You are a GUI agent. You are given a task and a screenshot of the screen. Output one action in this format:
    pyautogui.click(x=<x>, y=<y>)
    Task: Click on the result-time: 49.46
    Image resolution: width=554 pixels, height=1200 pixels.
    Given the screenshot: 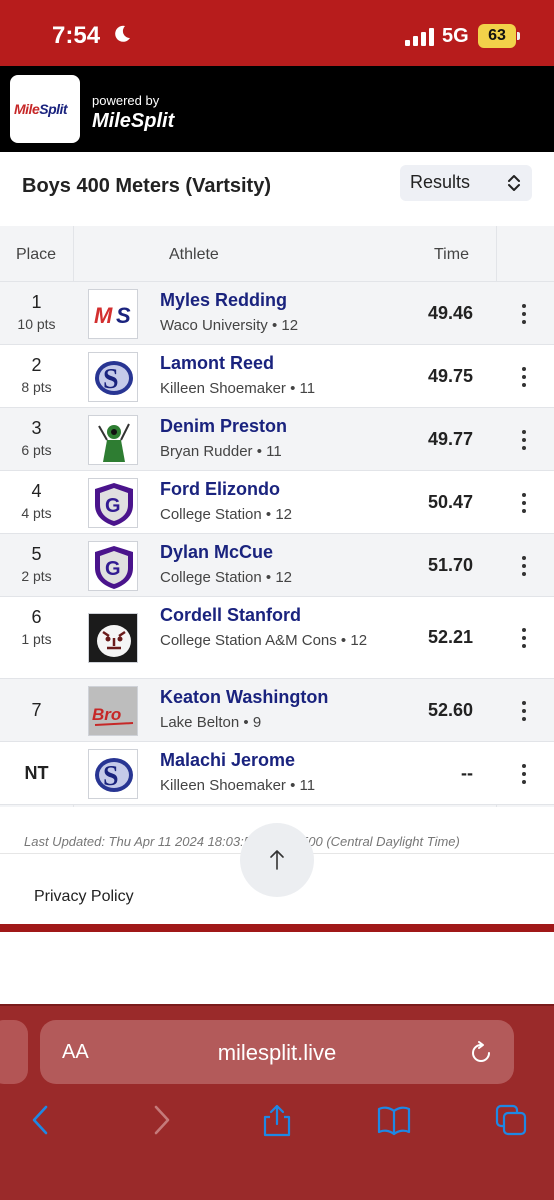 What is the action you would take?
    pyautogui.click(x=450, y=312)
    